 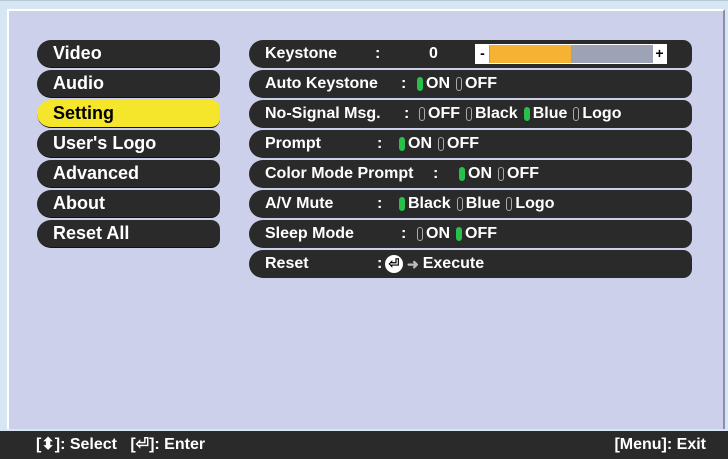 I want to click on setting-keystone: Keystone : 0 - +, so click(x=470, y=54).